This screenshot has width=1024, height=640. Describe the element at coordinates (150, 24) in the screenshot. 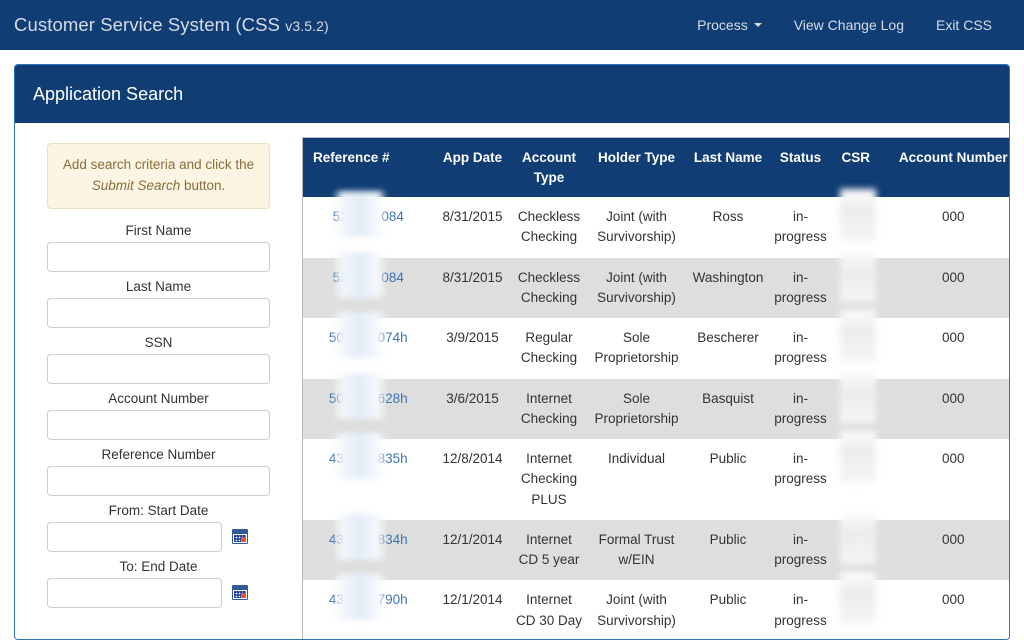

I see `app-title-text: Customer Service System (CSS` at that location.